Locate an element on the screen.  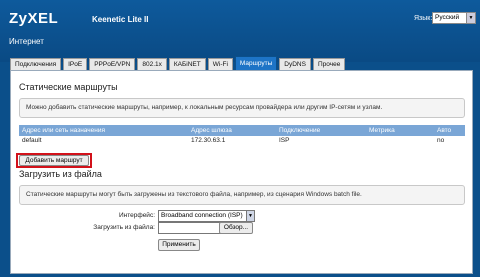
tab-other: Прочее is located at coordinates (329, 64).